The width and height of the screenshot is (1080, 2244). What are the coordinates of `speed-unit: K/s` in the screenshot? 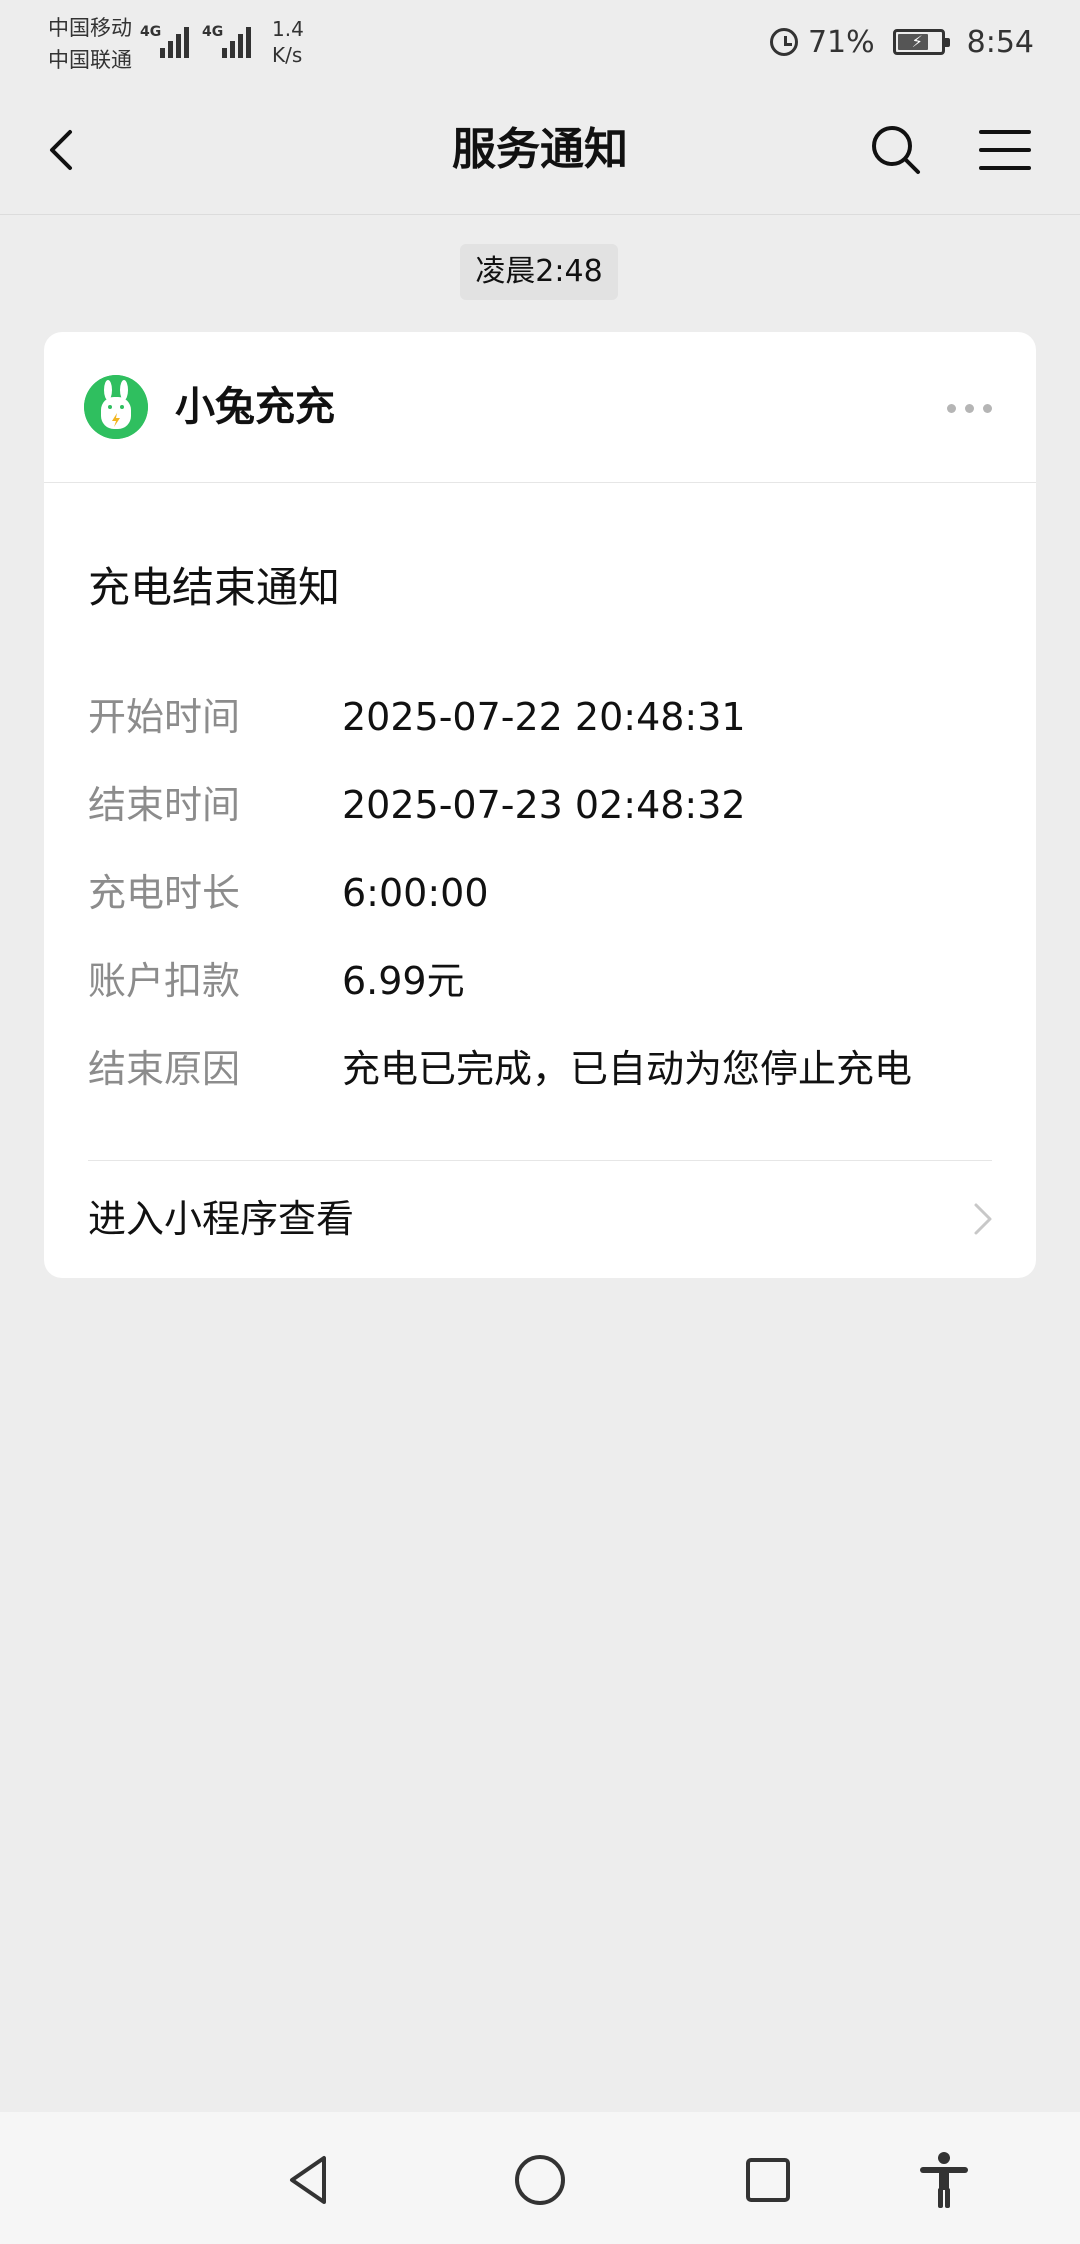 It's located at (287, 55).